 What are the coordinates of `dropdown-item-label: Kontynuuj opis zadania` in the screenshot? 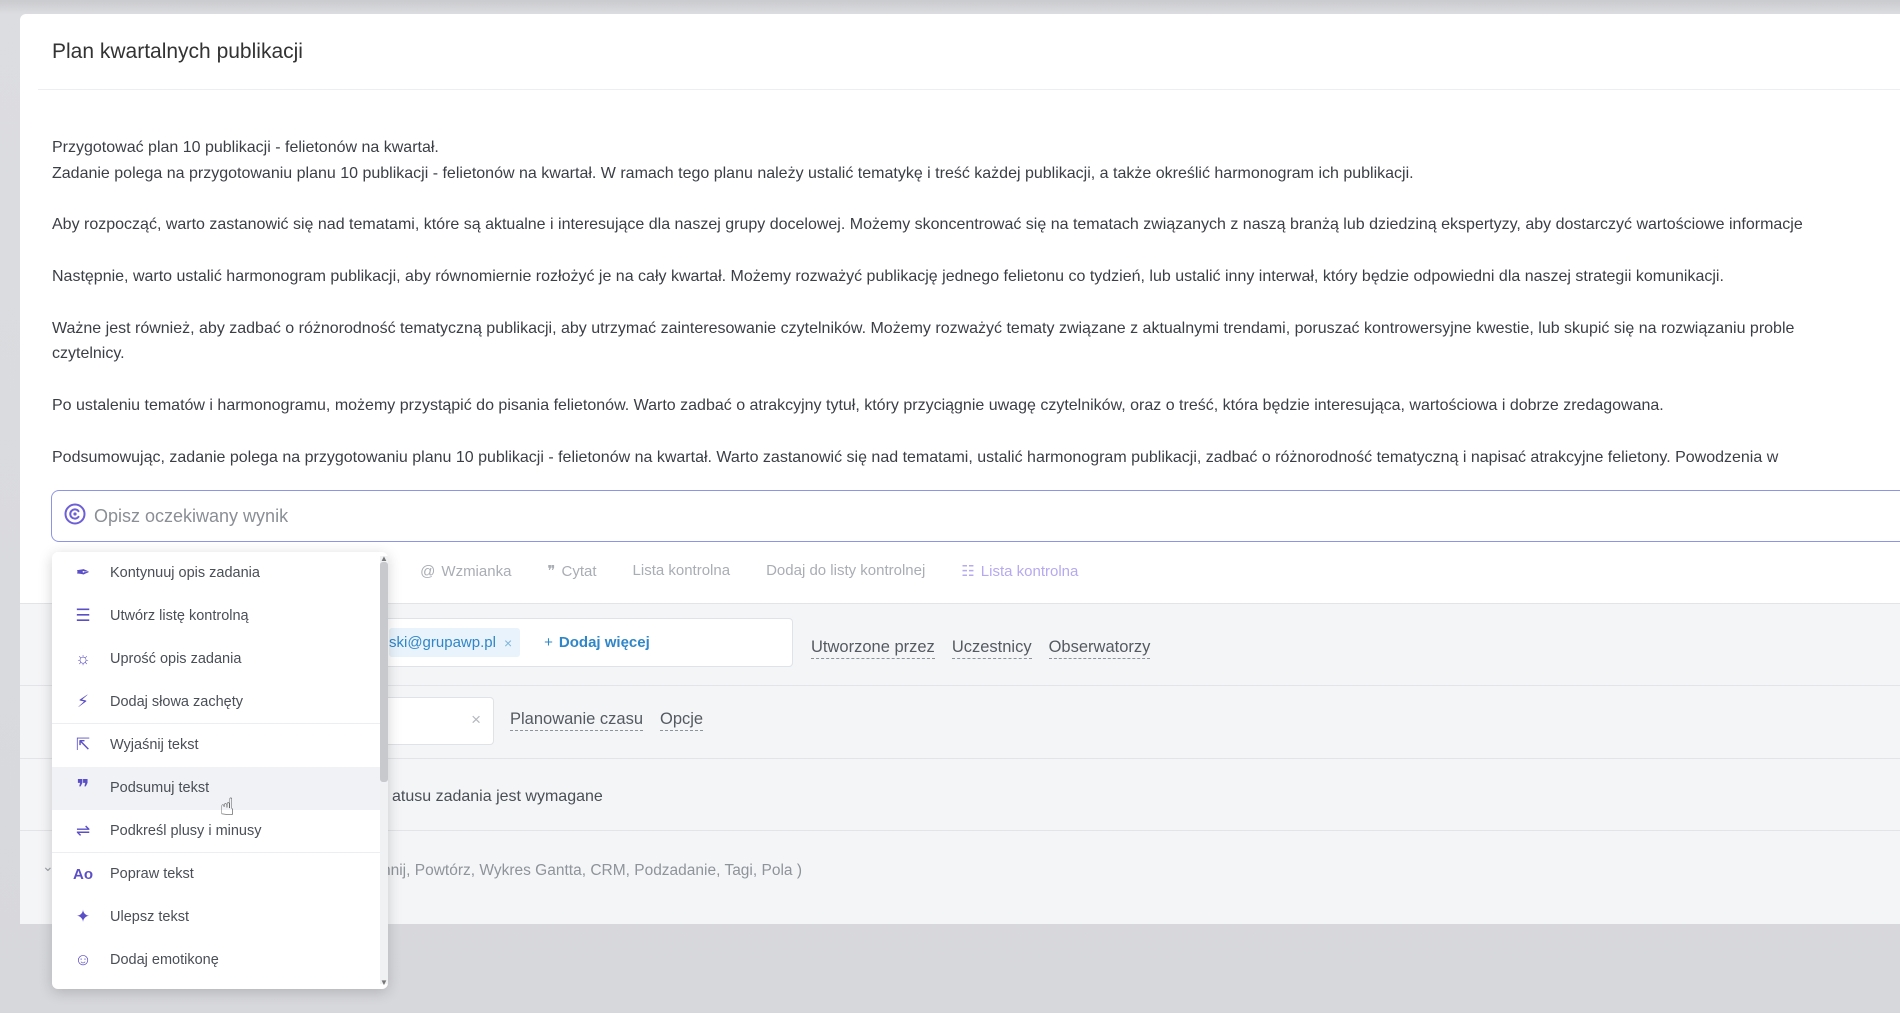 It's located at (185, 573).